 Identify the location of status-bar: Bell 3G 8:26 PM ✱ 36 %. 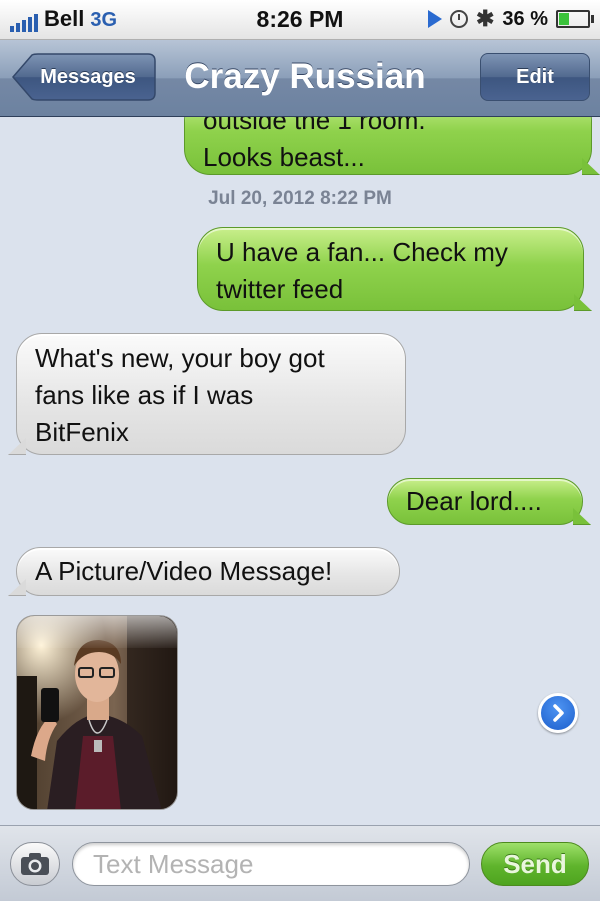
(300, 20).